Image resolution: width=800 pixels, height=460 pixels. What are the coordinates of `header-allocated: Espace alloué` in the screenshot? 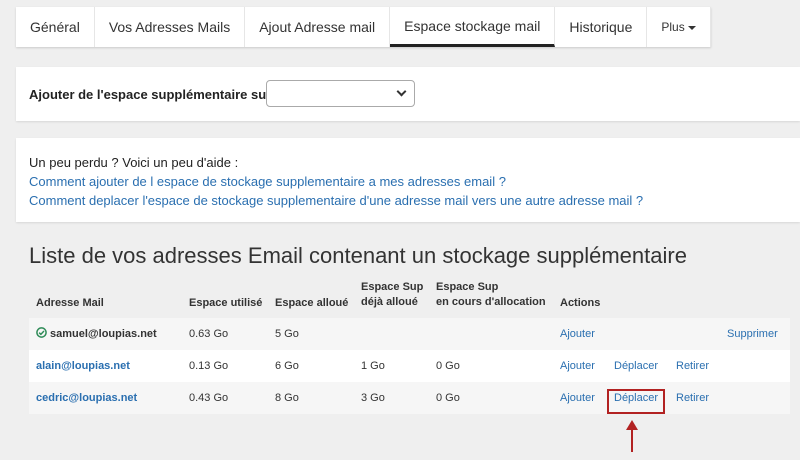 It's located at (312, 303).